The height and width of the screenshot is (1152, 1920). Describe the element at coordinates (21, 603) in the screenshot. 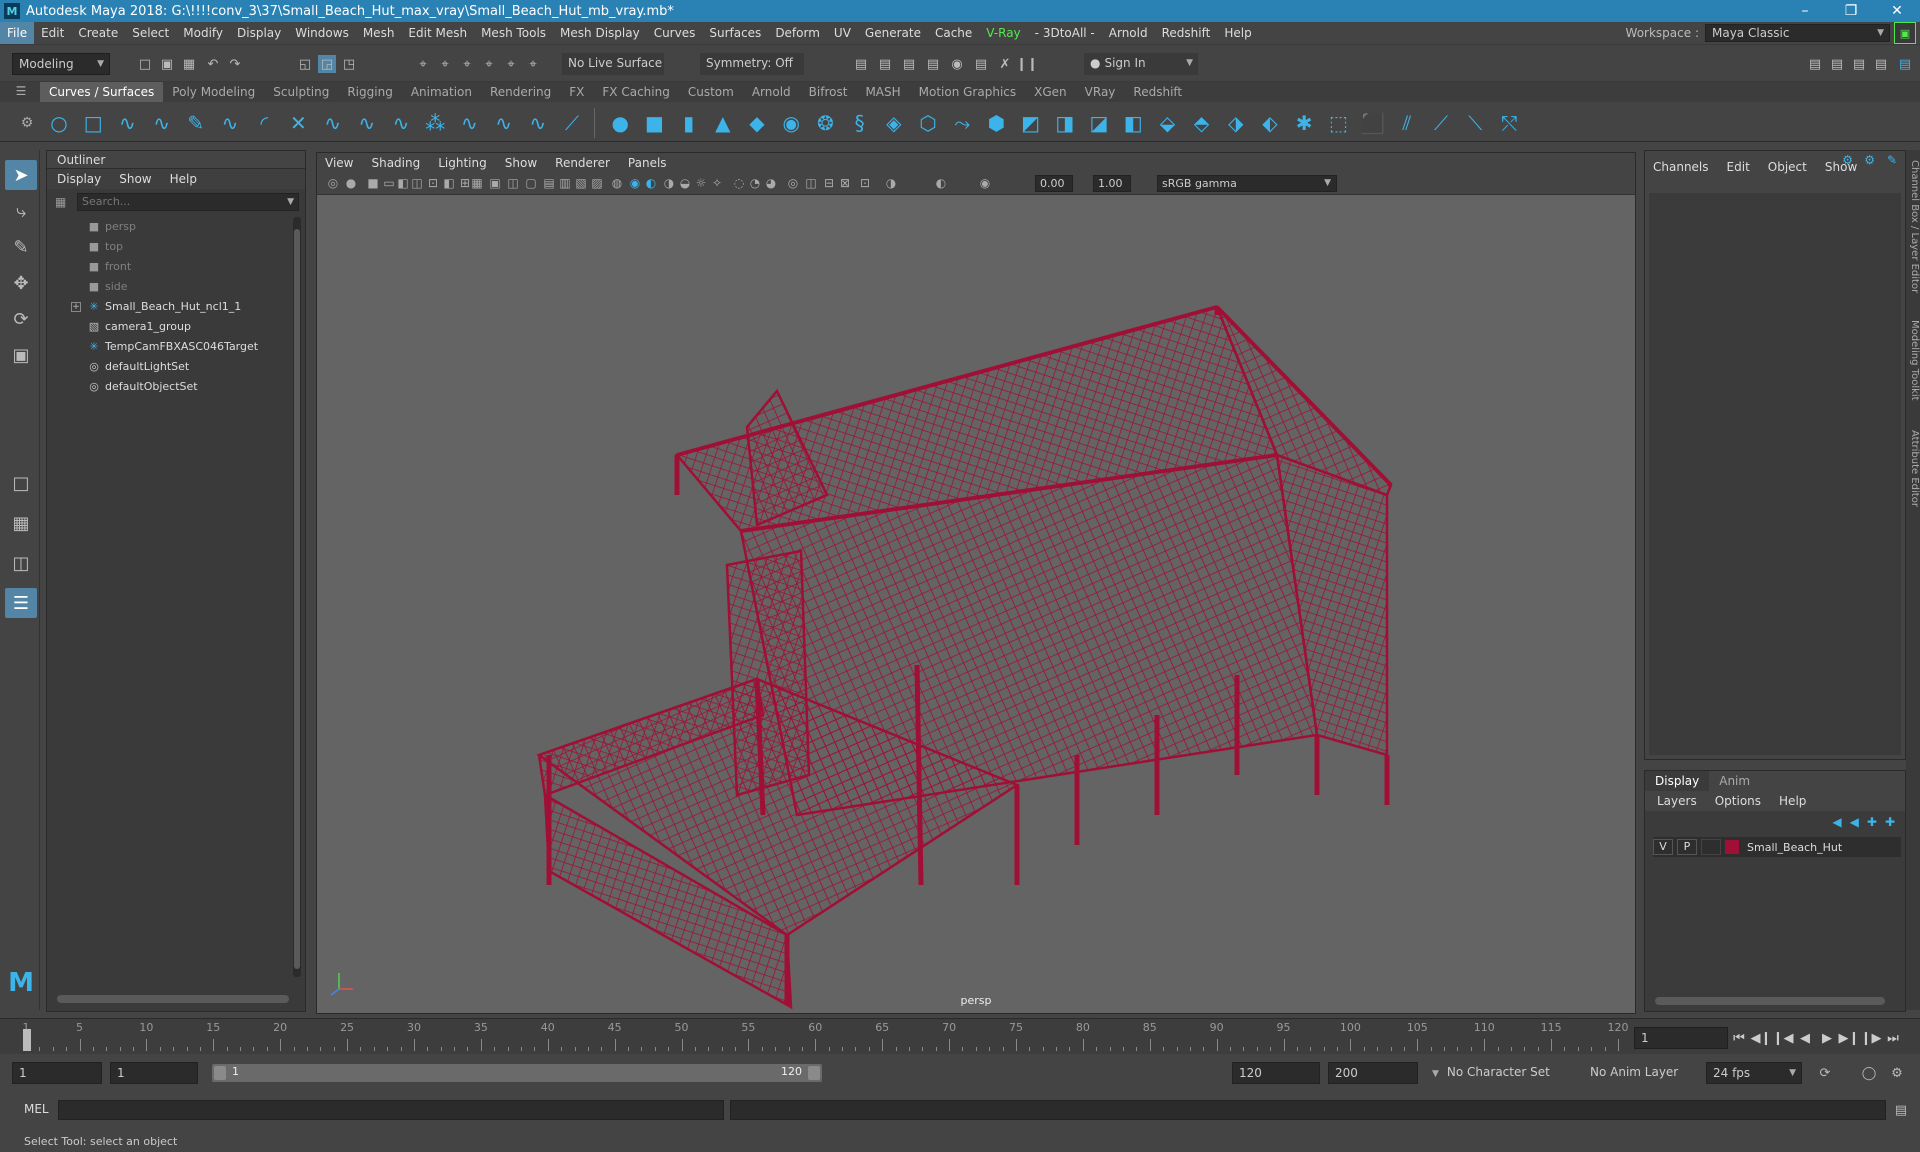

I see `outliner-layout-icon: ☰` at that location.